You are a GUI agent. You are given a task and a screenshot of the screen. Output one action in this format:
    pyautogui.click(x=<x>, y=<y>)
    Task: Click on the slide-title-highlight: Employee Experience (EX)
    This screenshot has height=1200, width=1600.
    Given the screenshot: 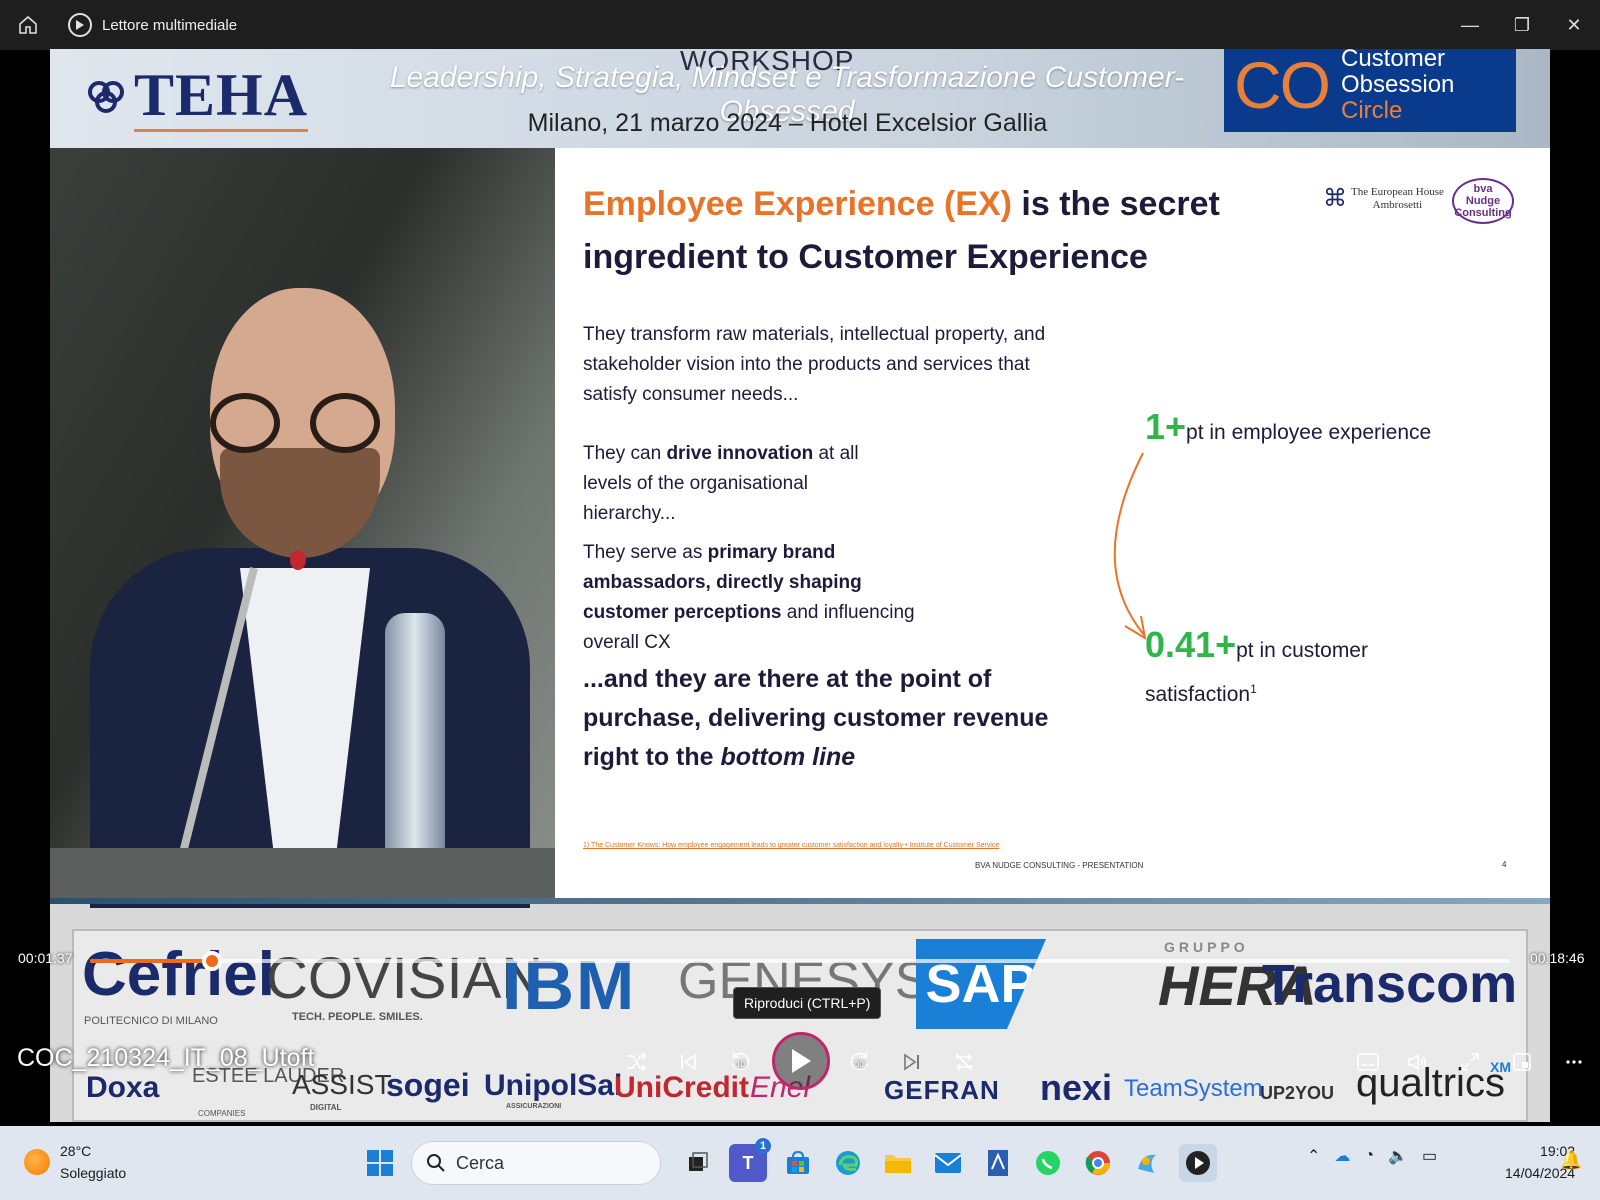 What is the action you would take?
    pyautogui.click(x=797, y=204)
    